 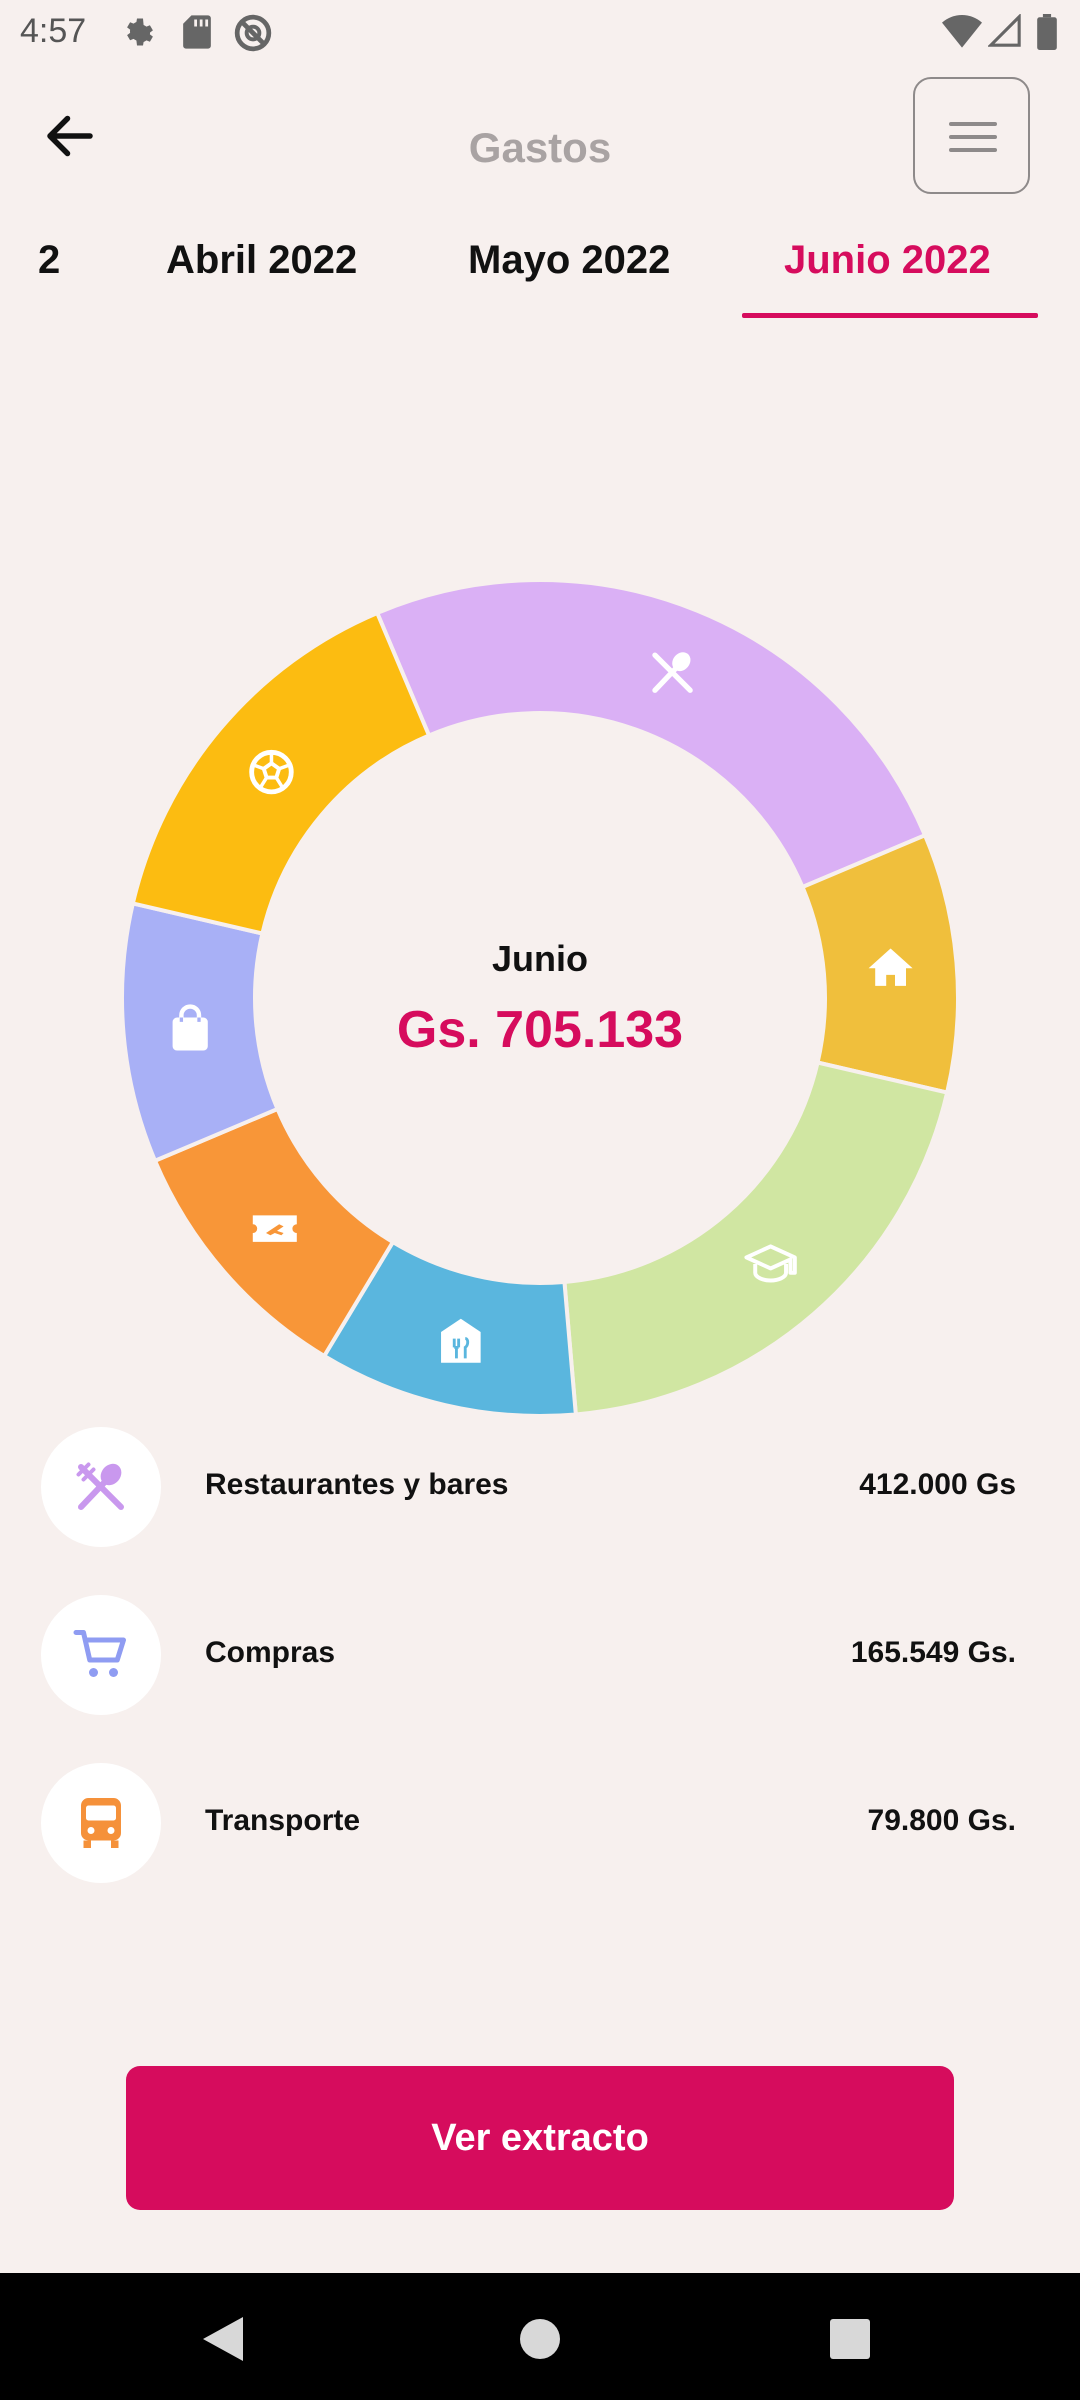 I want to click on tab-may-2022: Mayo 2022, so click(x=569, y=260).